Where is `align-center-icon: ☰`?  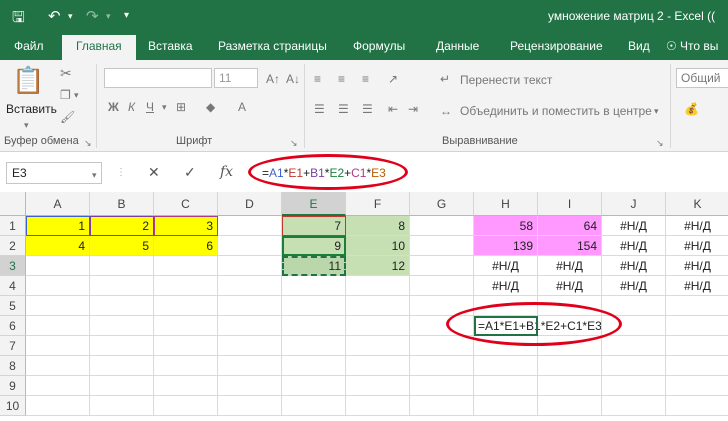 align-center-icon: ☰ is located at coordinates (343, 109).